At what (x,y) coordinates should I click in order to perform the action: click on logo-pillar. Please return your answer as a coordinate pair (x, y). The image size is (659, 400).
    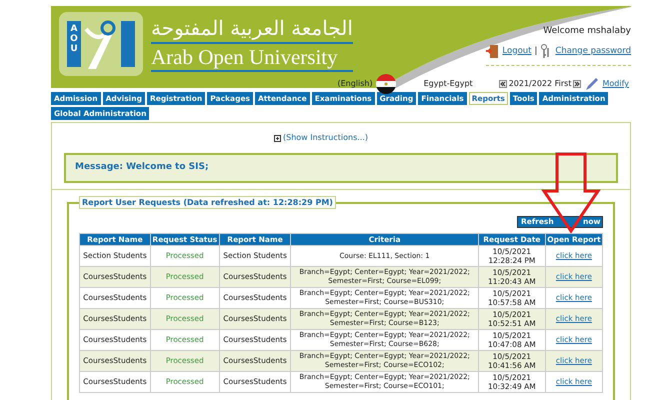
    Looking at the image, I should click on (128, 44).